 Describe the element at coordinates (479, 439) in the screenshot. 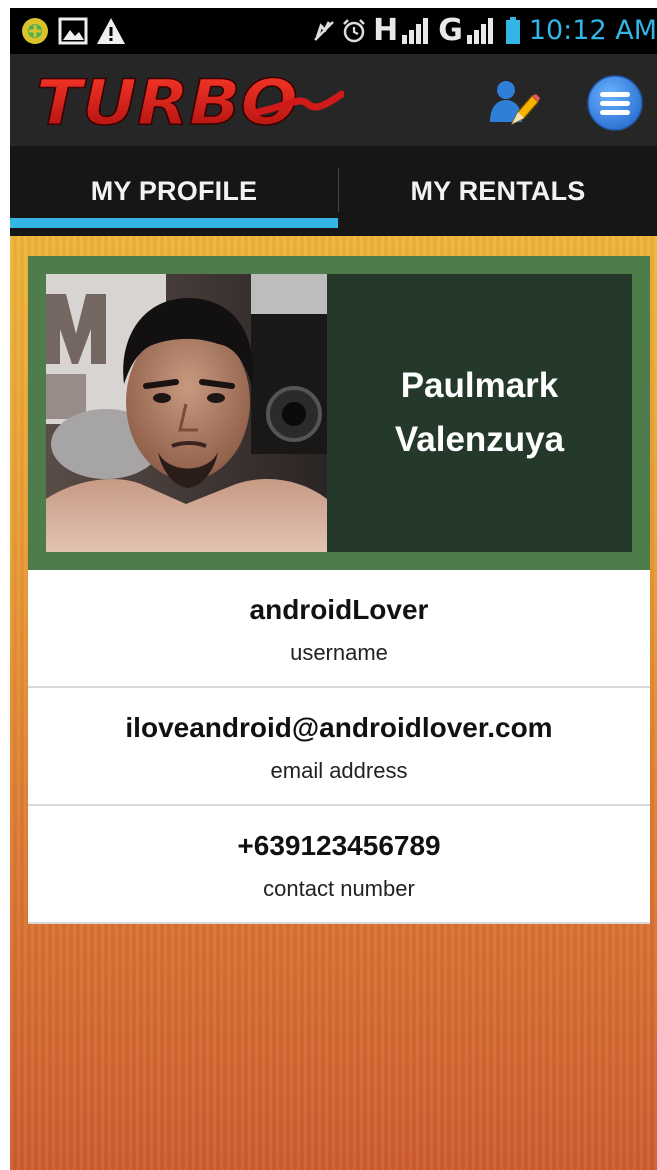

I see `profile-last-name: Valenzuya` at that location.